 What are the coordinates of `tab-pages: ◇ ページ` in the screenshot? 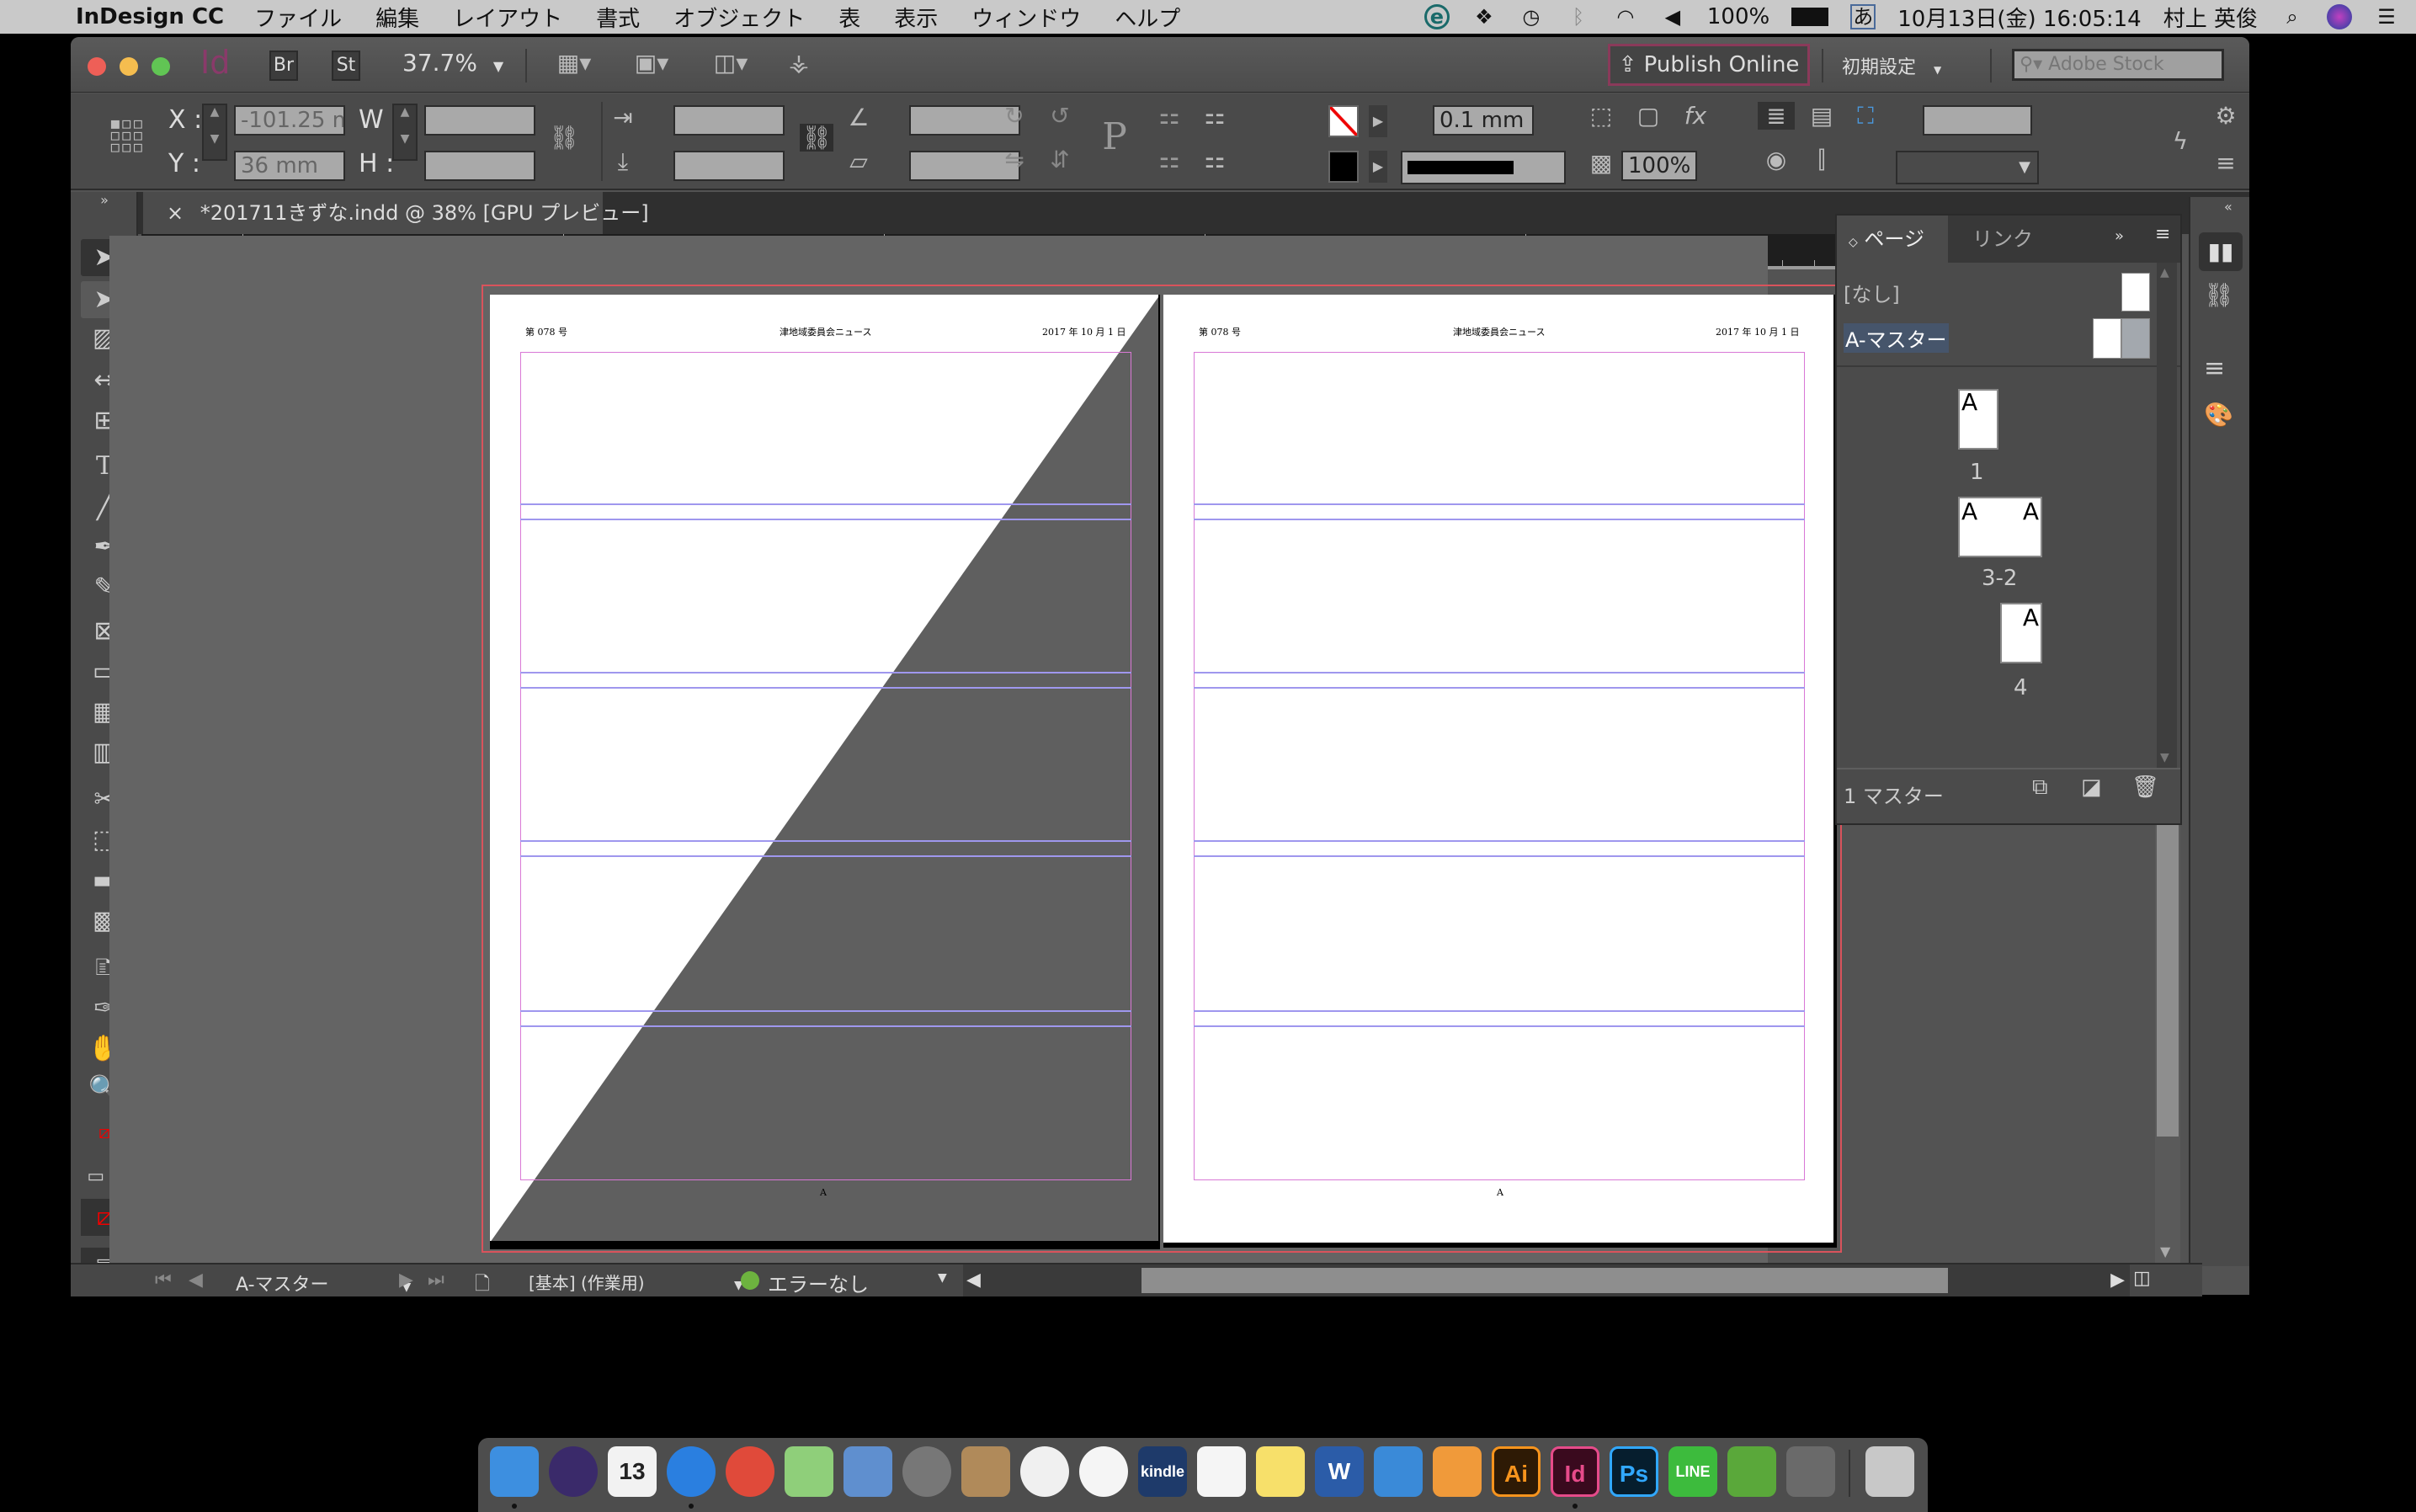 It's located at (1892, 240).